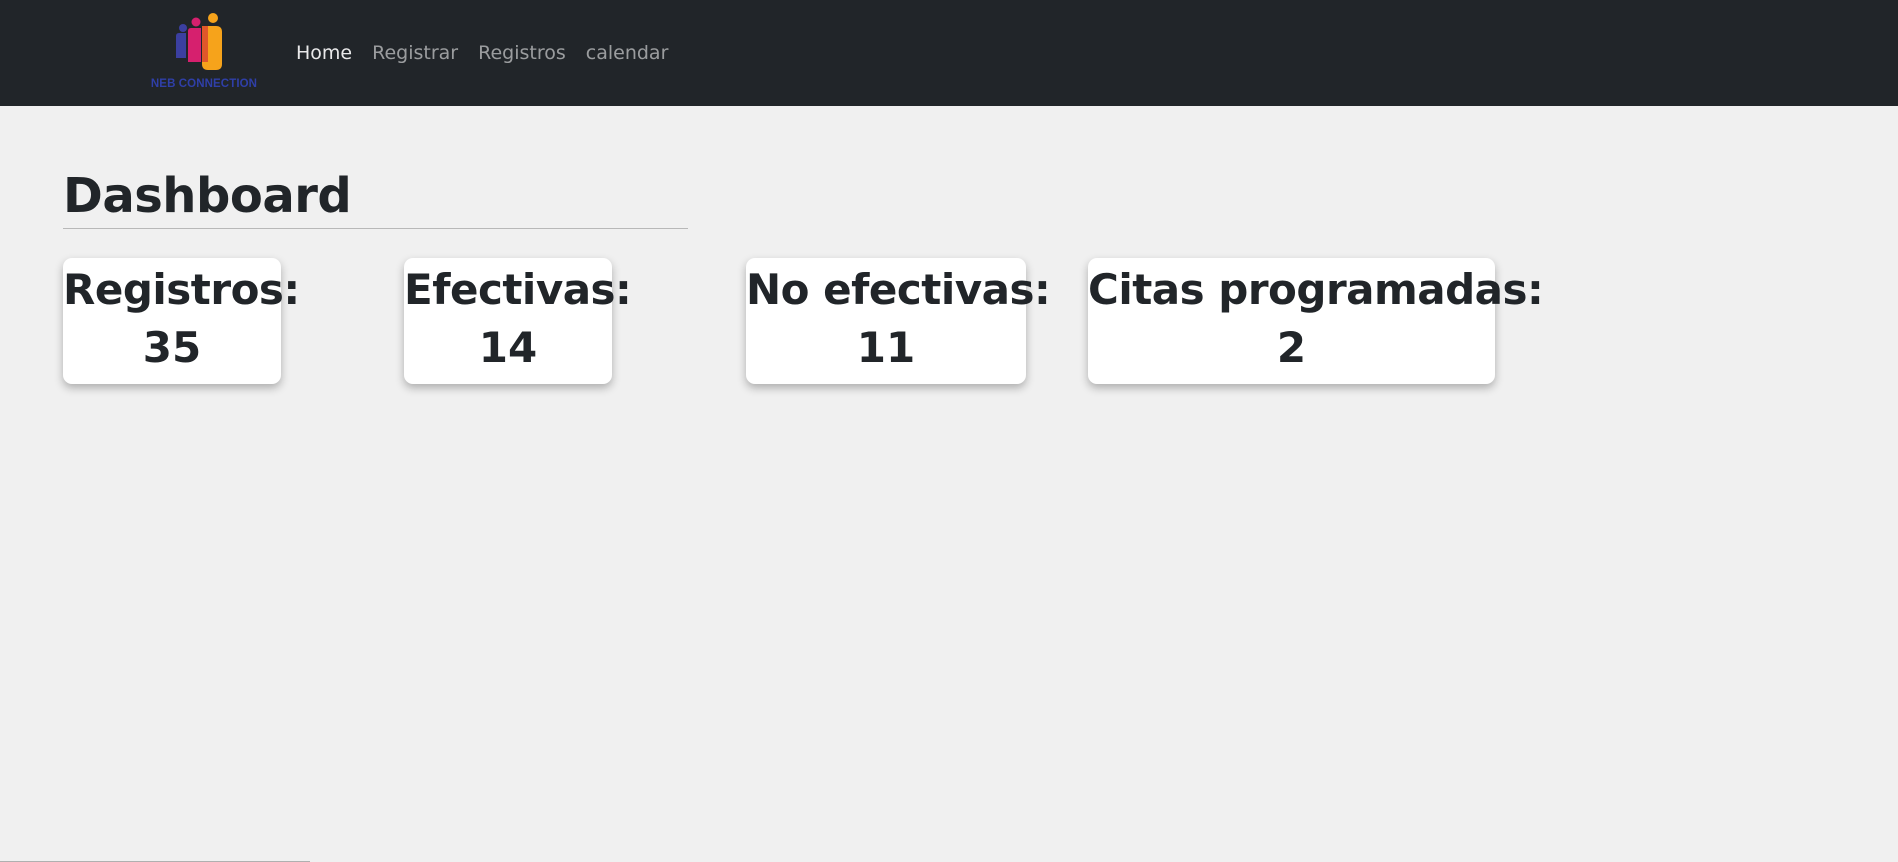 This screenshot has height=862, width=1898. Describe the element at coordinates (508, 347) in the screenshot. I see `stat-value-efectivas: 14` at that location.